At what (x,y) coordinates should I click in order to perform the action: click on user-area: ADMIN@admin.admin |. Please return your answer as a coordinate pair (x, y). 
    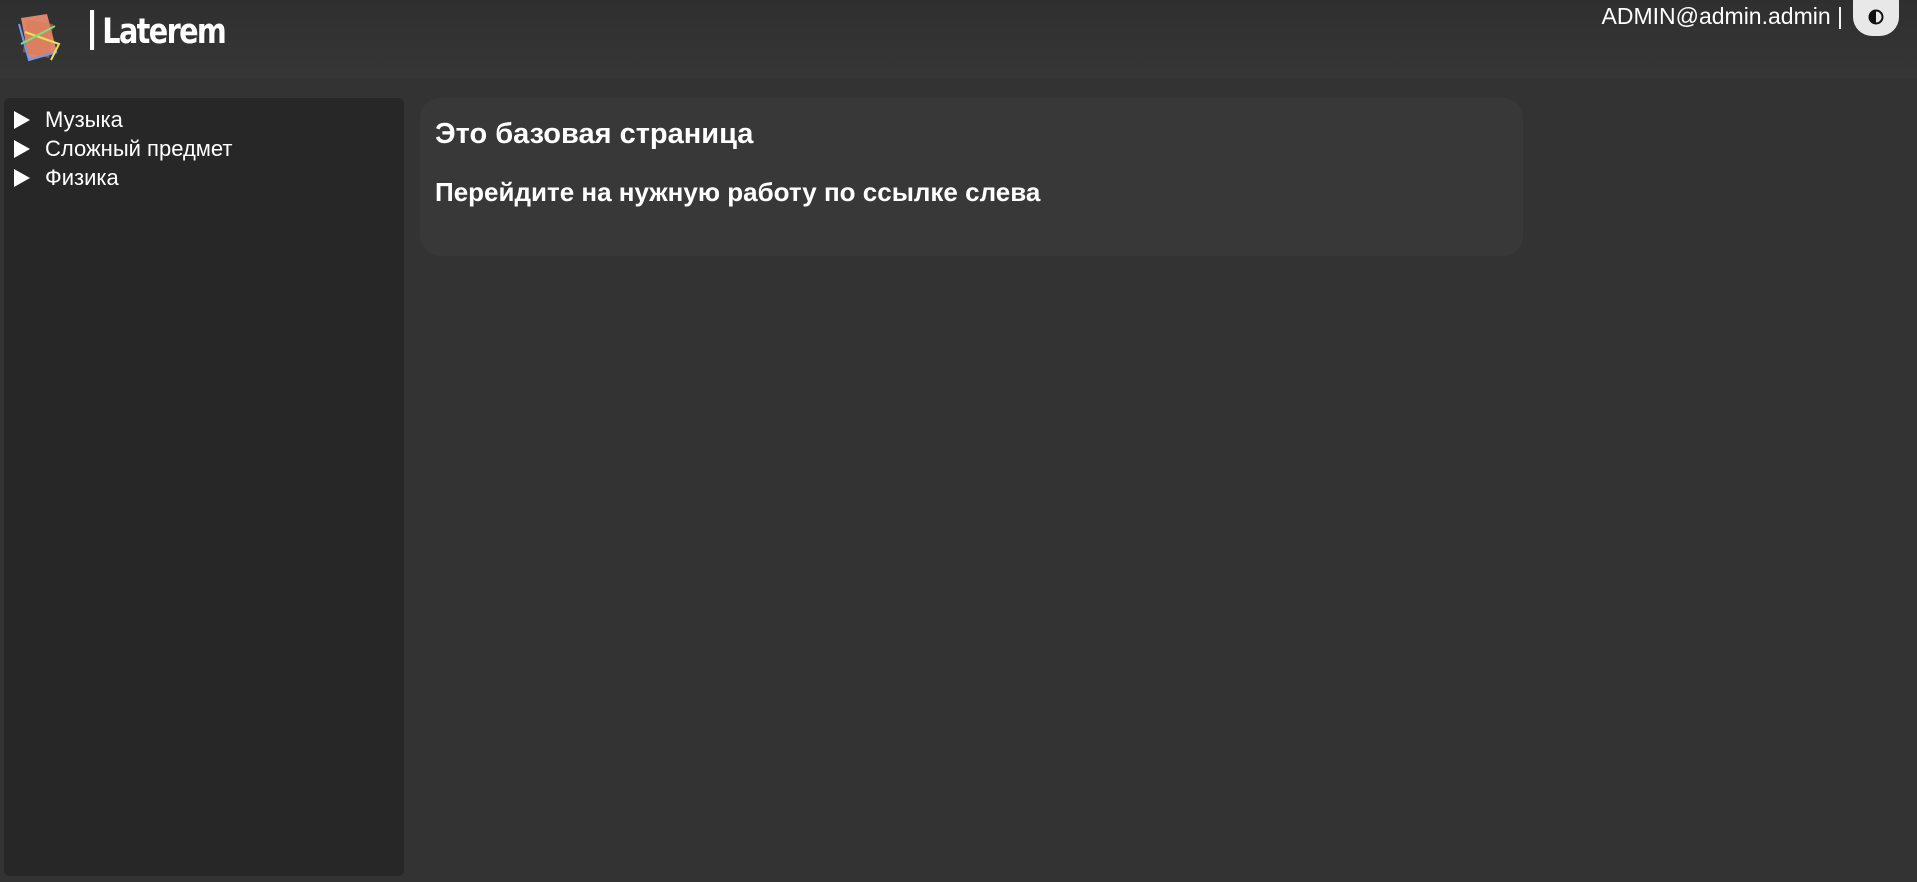
    Looking at the image, I should click on (1750, 19).